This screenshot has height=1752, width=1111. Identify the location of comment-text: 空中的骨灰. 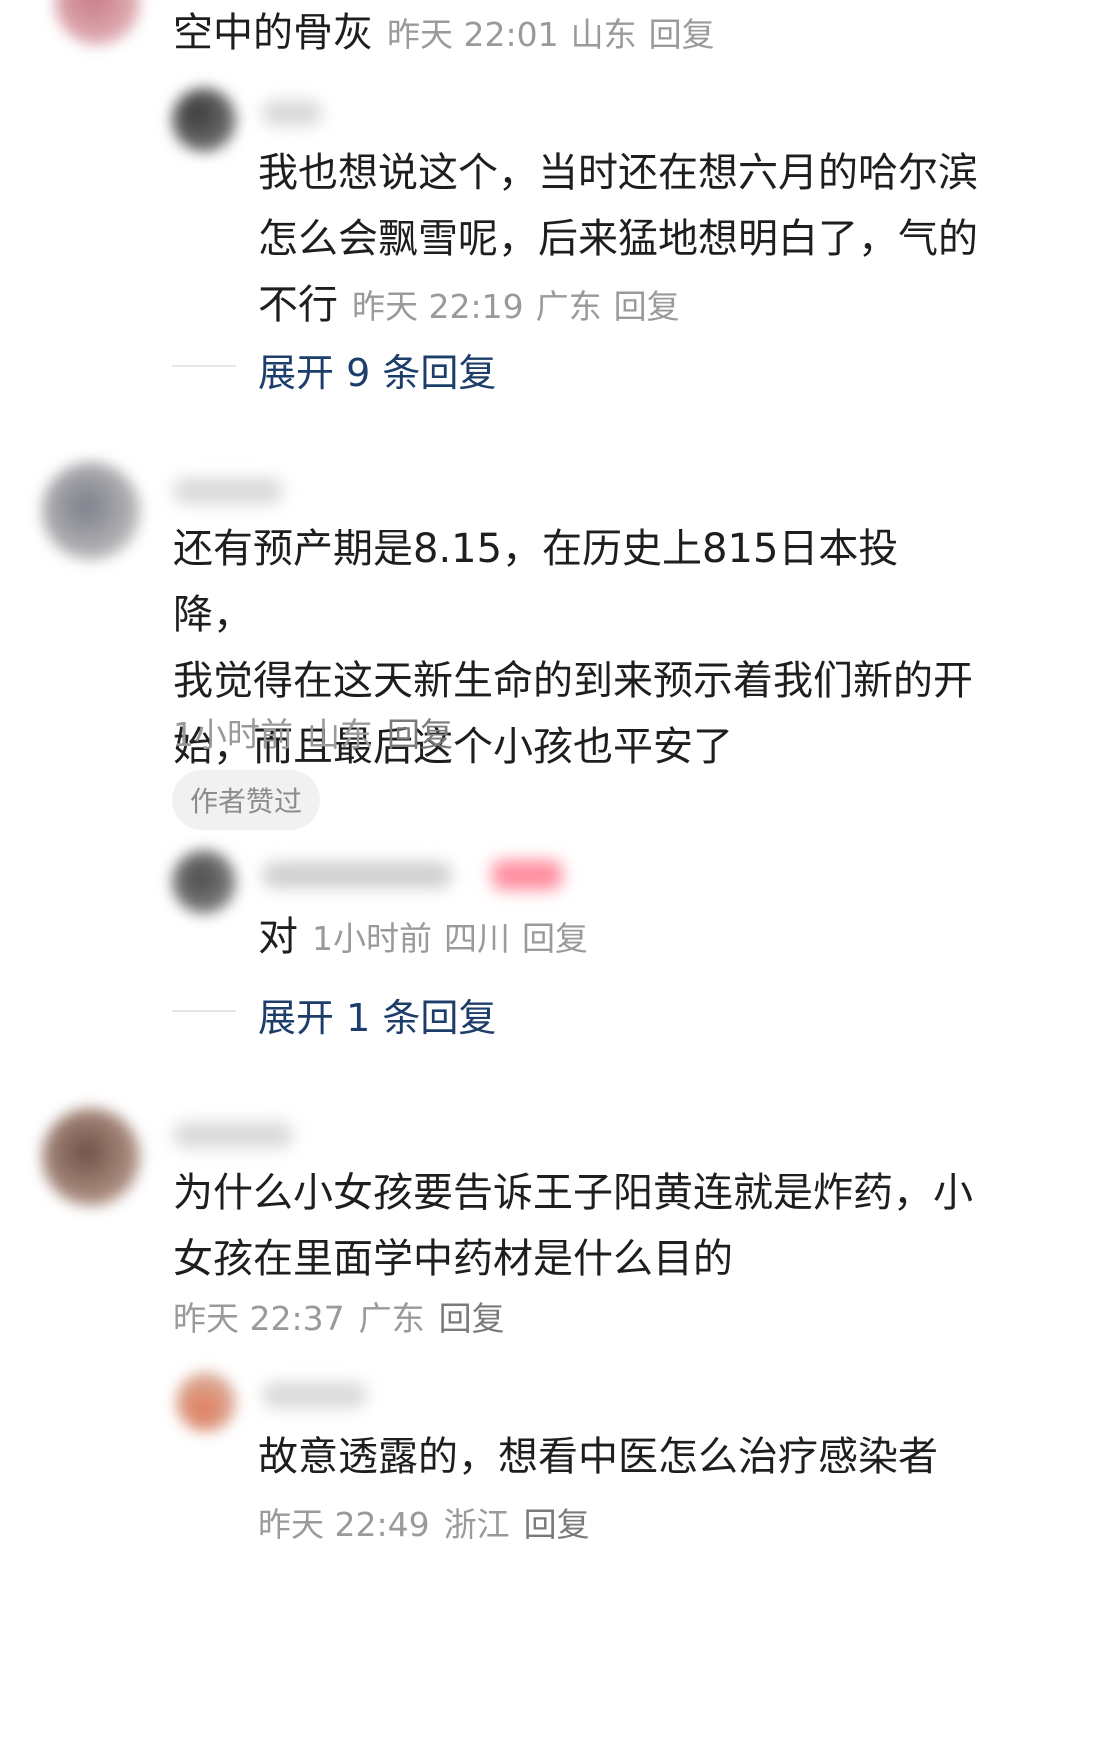
(273, 33).